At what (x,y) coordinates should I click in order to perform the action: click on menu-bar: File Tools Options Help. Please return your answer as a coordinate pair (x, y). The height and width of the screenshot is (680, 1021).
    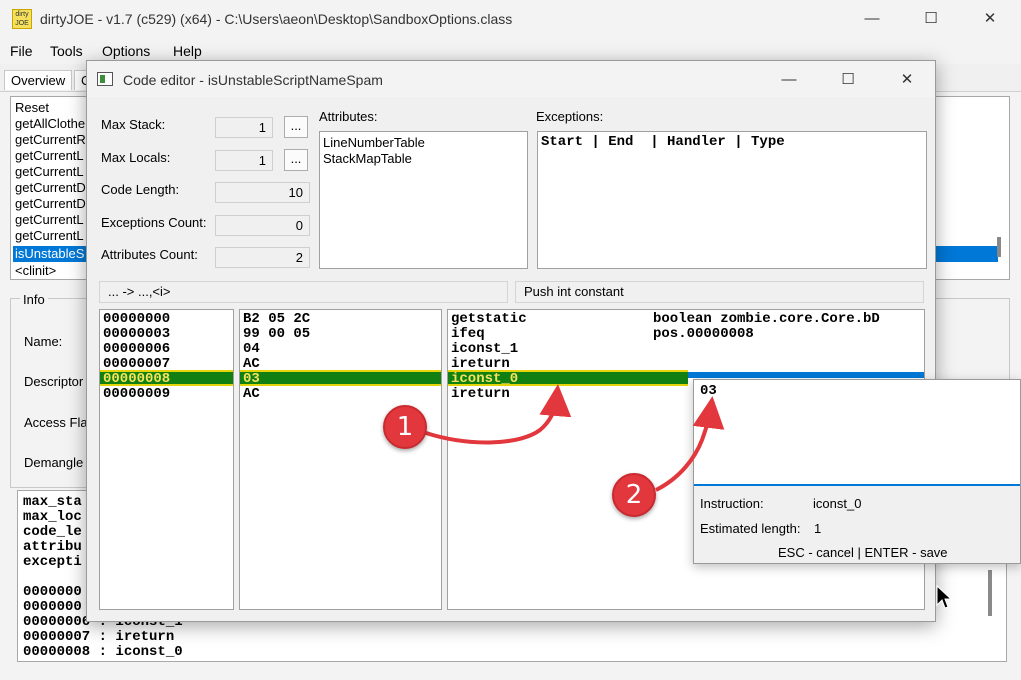
    Looking at the image, I should click on (510, 51).